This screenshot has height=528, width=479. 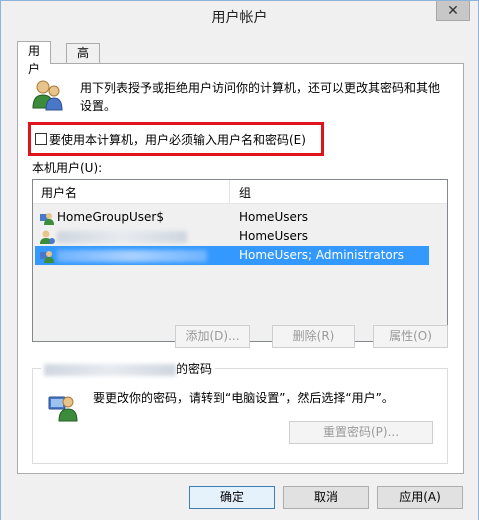 I want to click on tab-users: 用户, so click(x=34, y=58).